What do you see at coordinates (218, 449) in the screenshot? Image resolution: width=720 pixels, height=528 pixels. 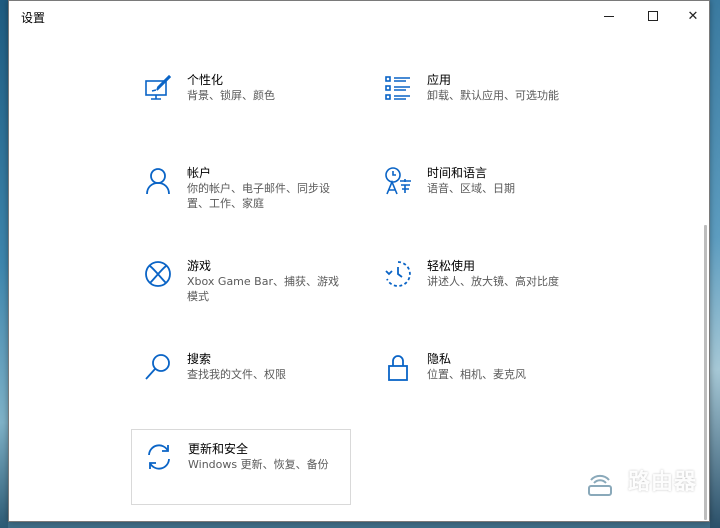 I see `category-title: 更新和安全` at bounding box center [218, 449].